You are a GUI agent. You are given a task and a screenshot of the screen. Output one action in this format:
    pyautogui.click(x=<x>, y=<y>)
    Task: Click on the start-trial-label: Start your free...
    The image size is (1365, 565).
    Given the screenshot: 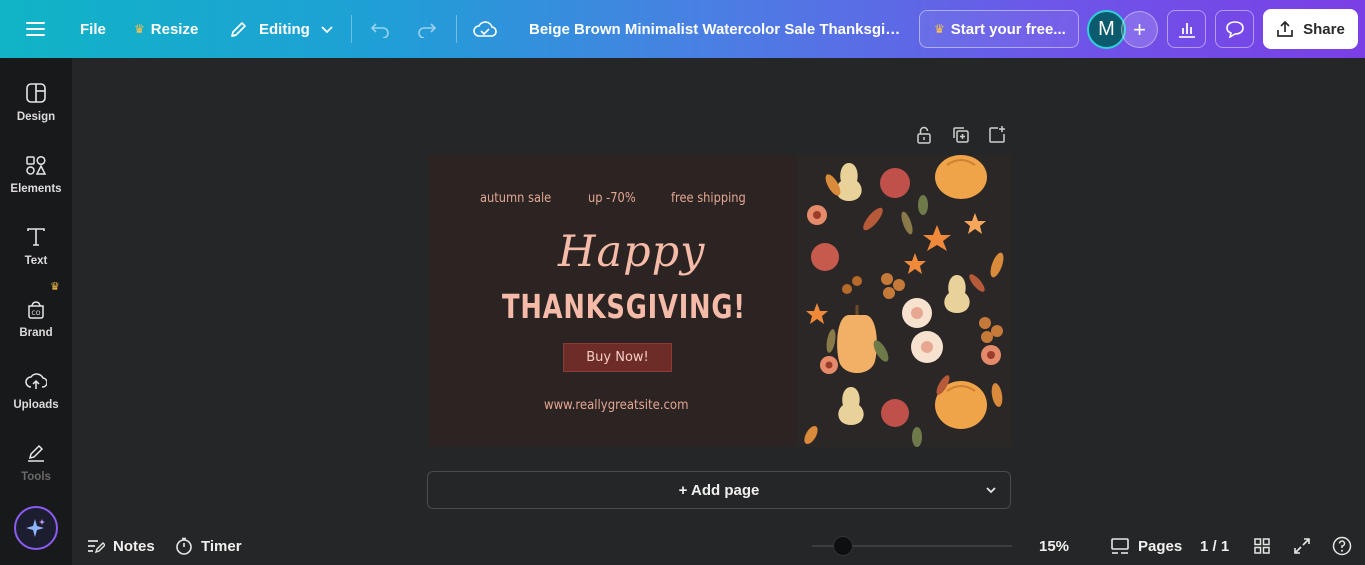 What is the action you would take?
    pyautogui.click(x=1008, y=29)
    